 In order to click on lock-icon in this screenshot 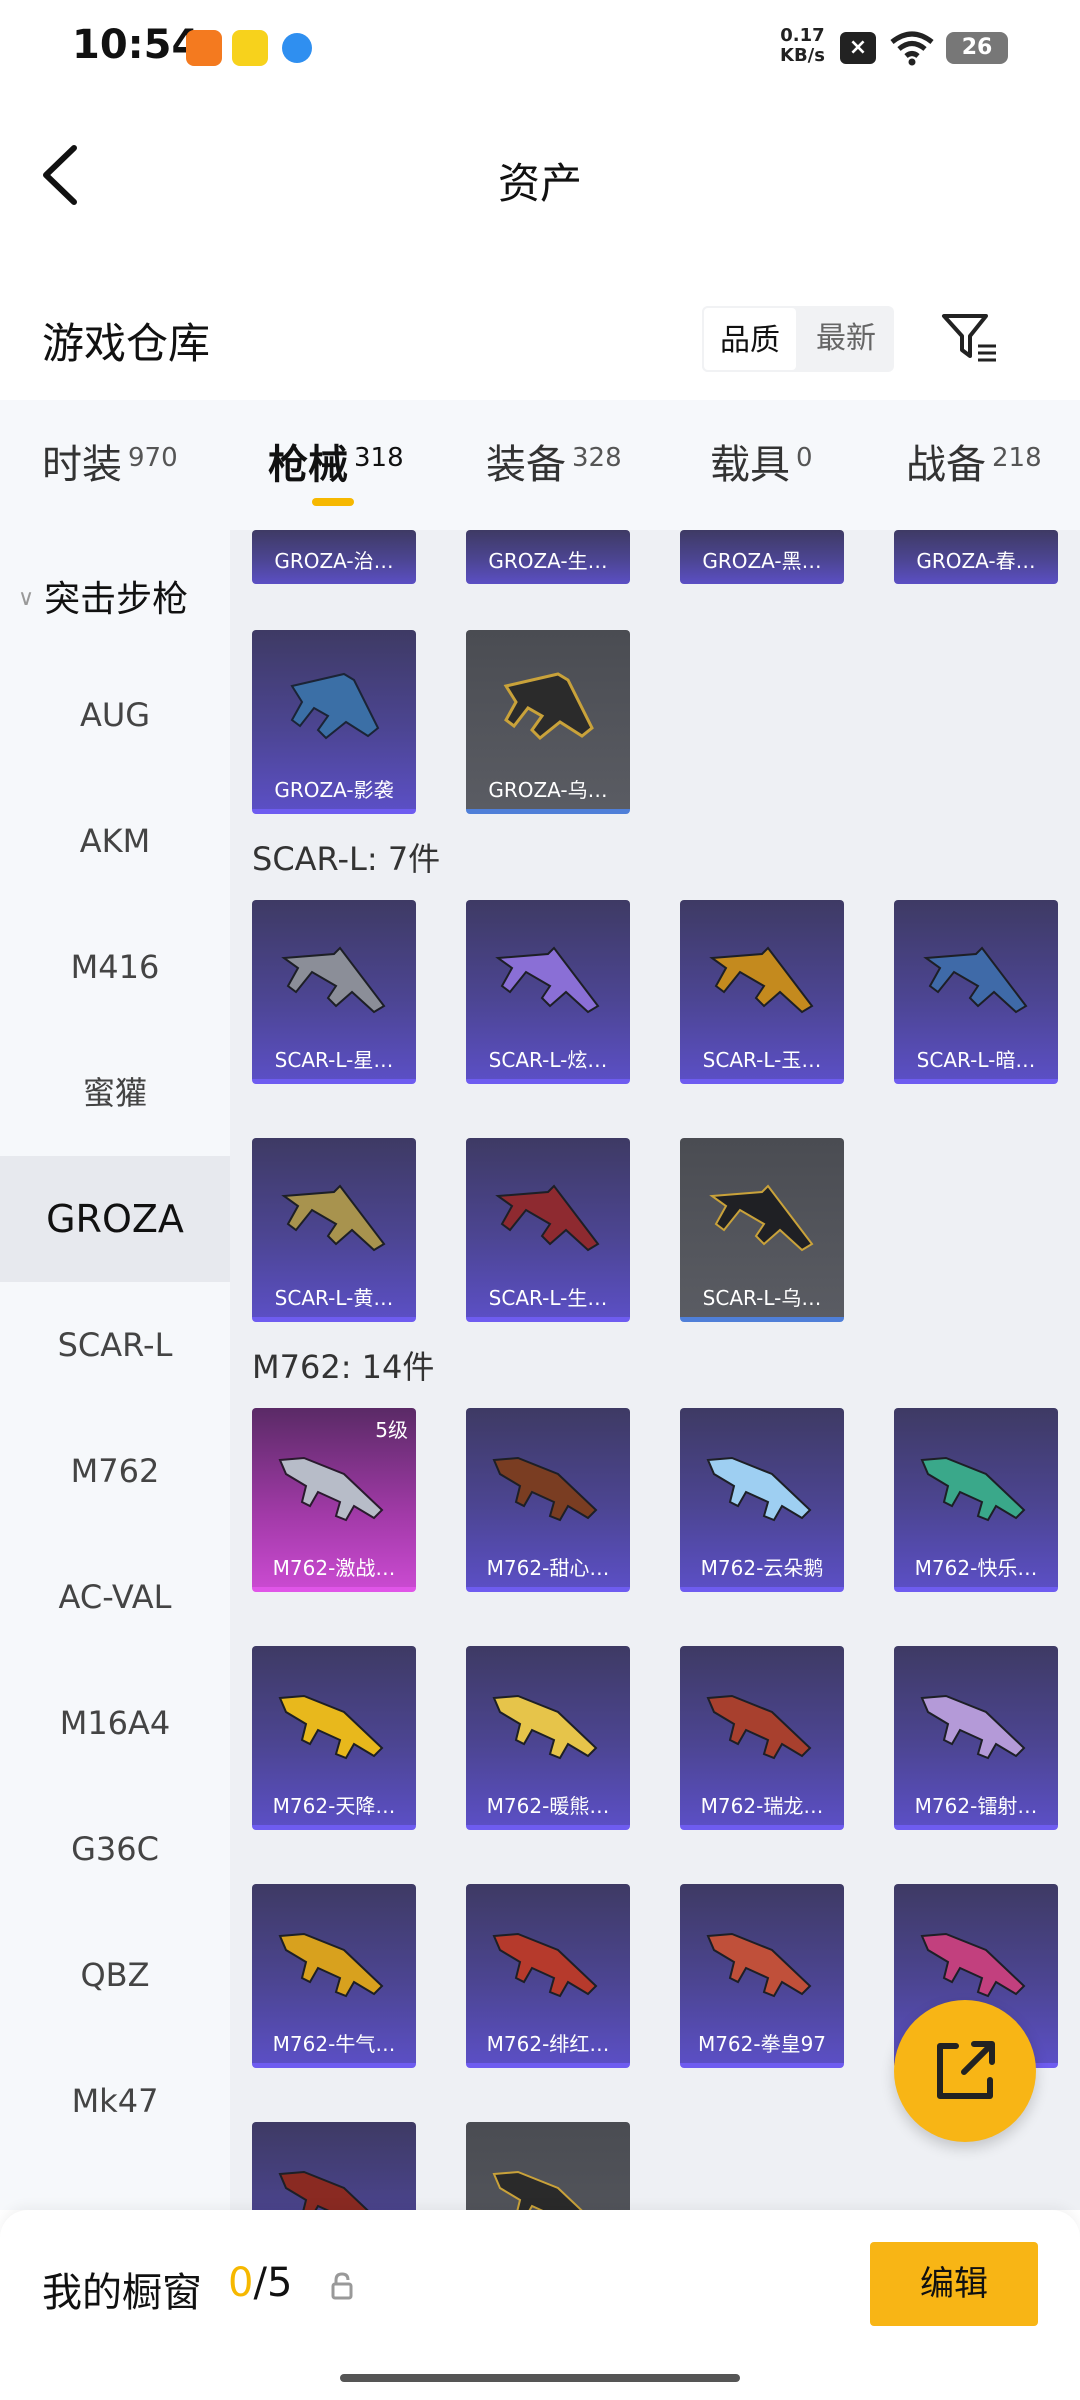, I will do `click(342, 2286)`.